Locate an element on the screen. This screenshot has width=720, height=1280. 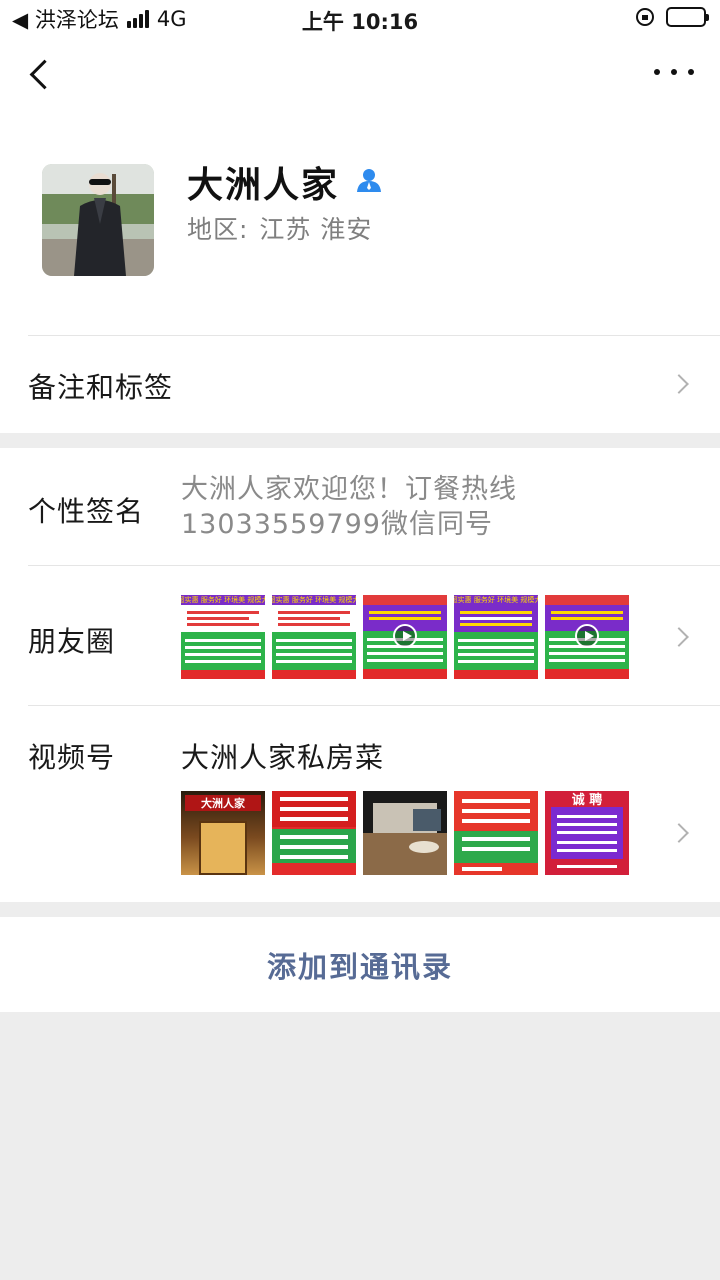
moments-label: 朋友圈 is located at coordinates (72, 641).